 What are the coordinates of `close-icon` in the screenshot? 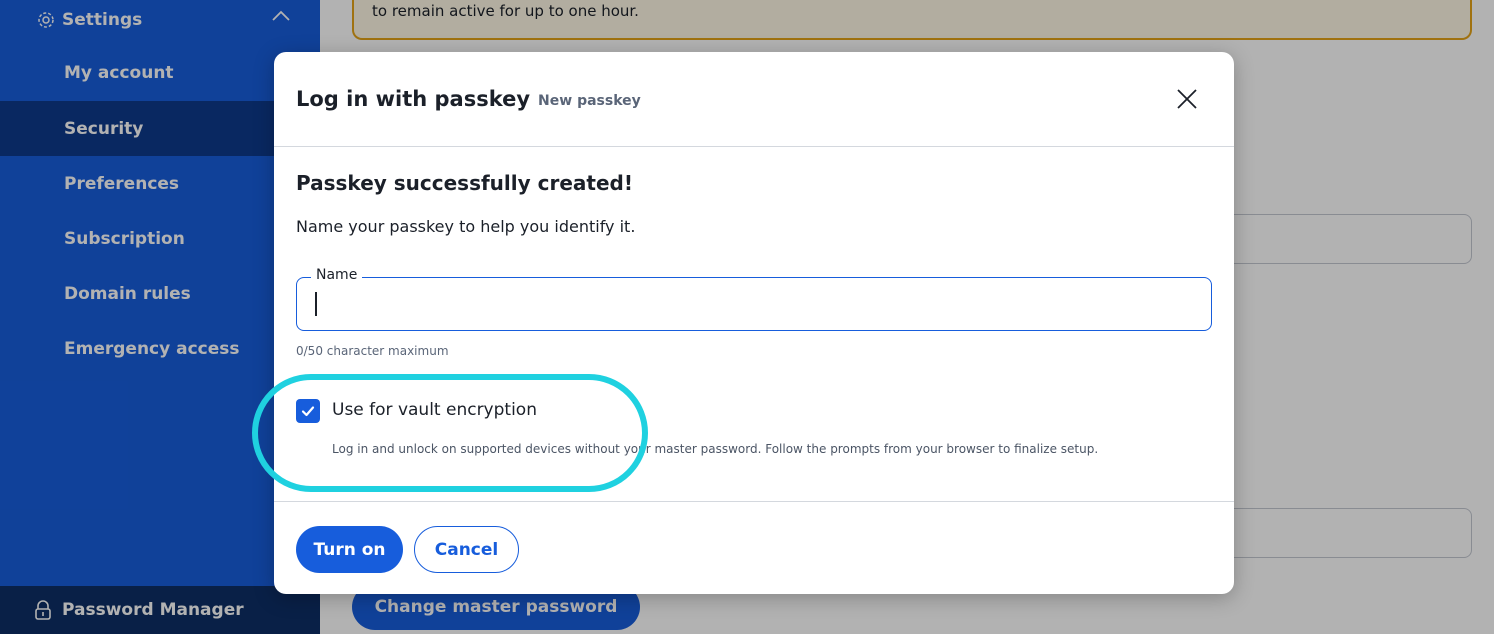 It's located at (1187, 99).